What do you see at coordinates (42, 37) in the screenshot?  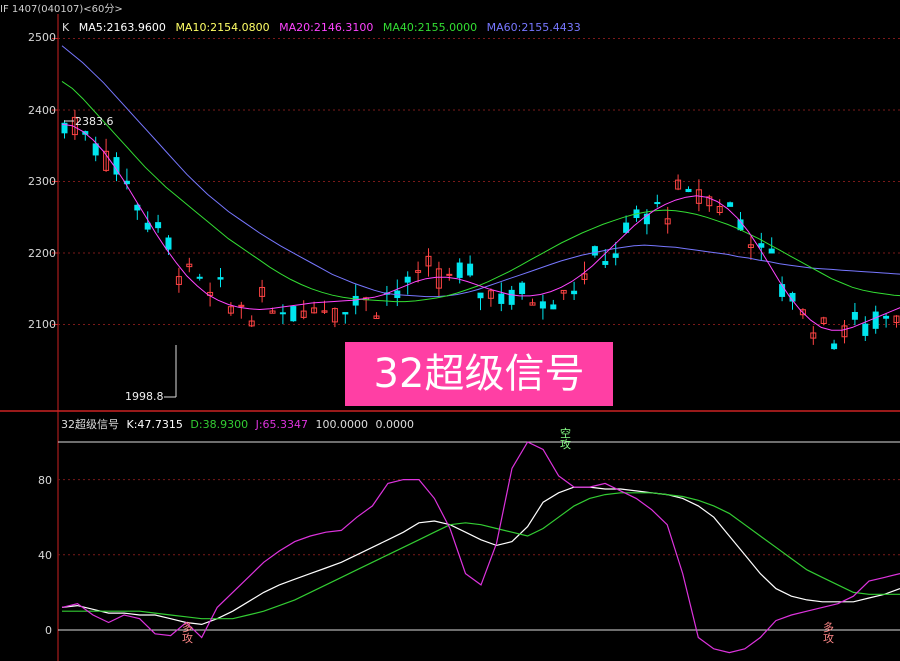 I see `y-label-main: 2500` at bounding box center [42, 37].